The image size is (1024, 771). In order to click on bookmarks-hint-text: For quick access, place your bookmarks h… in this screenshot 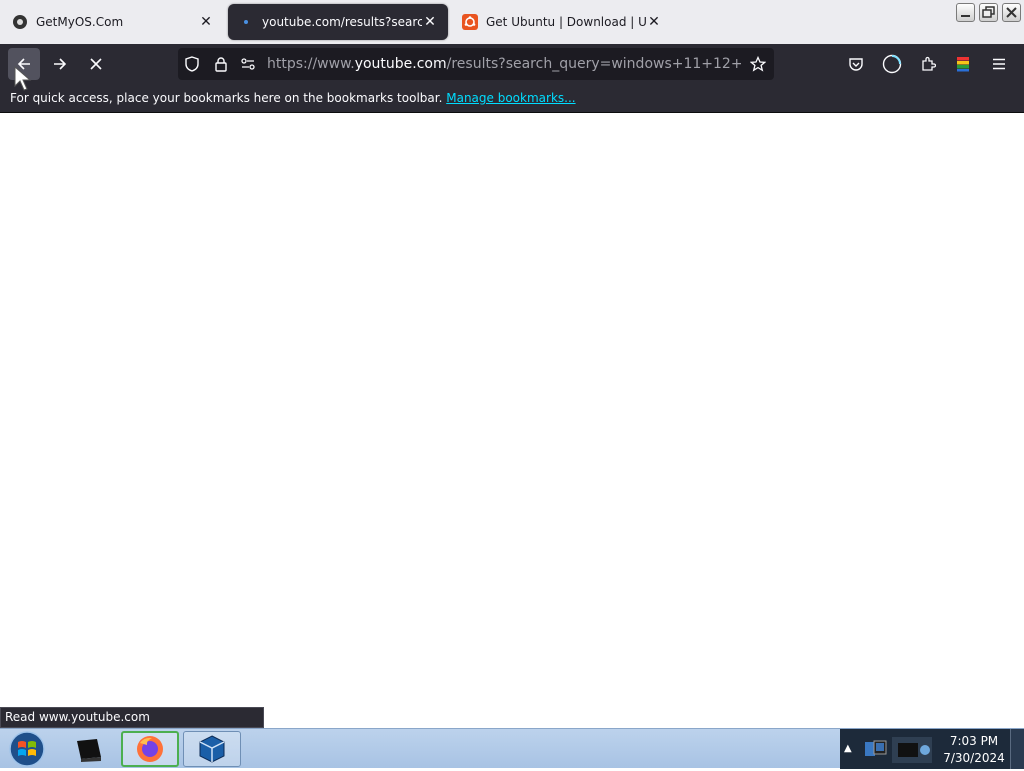, I will do `click(226, 98)`.